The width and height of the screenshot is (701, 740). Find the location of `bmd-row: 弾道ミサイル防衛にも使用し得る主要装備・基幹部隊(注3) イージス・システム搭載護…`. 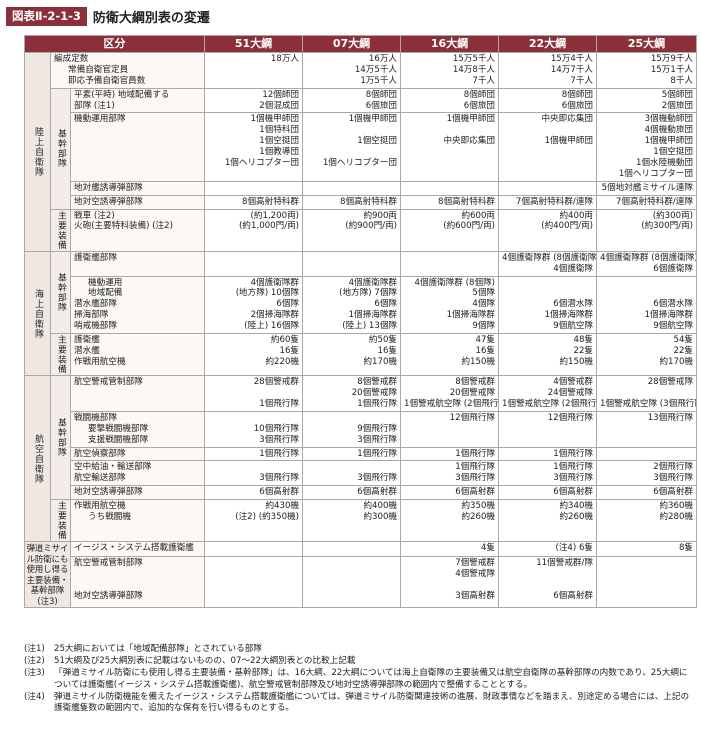

bmd-row: 弾道ミサイル防衛にも使用し得る主要装備・基幹部隊(注3) イージス・システム搭載護… is located at coordinates (361, 575).